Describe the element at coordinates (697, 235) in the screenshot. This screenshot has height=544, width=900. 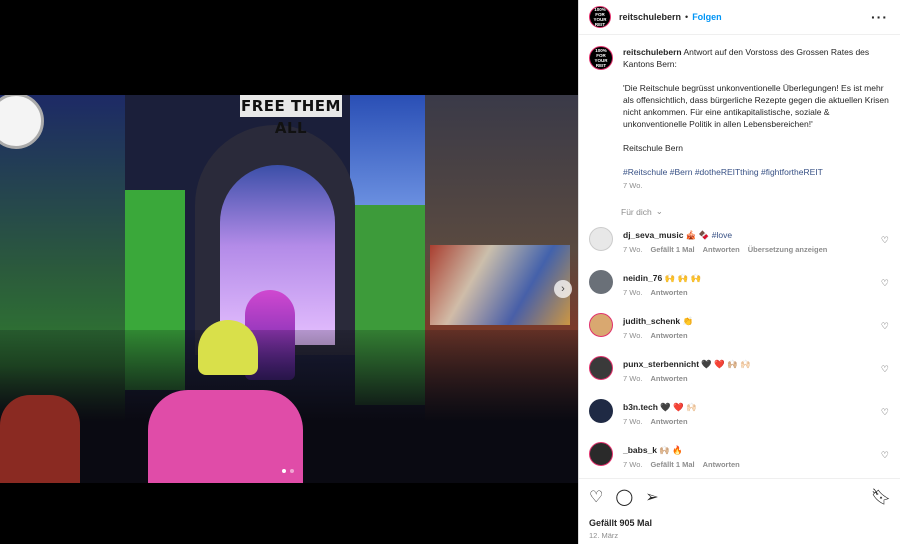
I see `comment-text: 🎪 🍫` at that location.